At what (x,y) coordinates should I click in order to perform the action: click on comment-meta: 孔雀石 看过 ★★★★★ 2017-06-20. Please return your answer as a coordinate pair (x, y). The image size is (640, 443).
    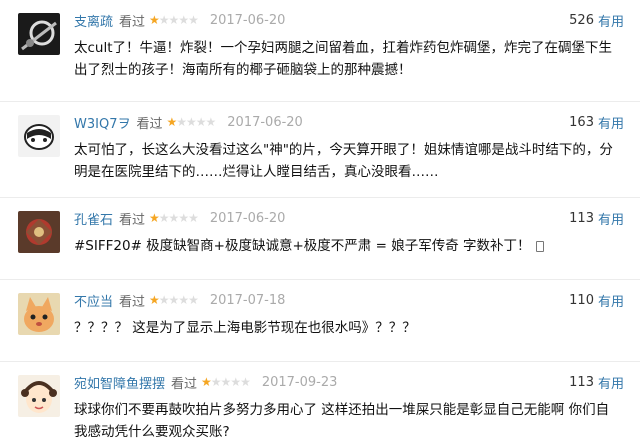
    Looking at the image, I should click on (180, 218).